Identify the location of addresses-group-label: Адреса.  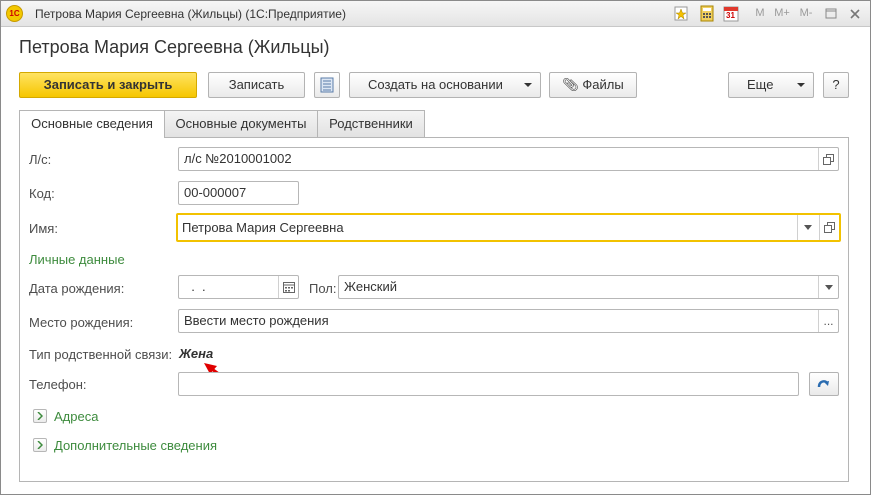
(76, 416).